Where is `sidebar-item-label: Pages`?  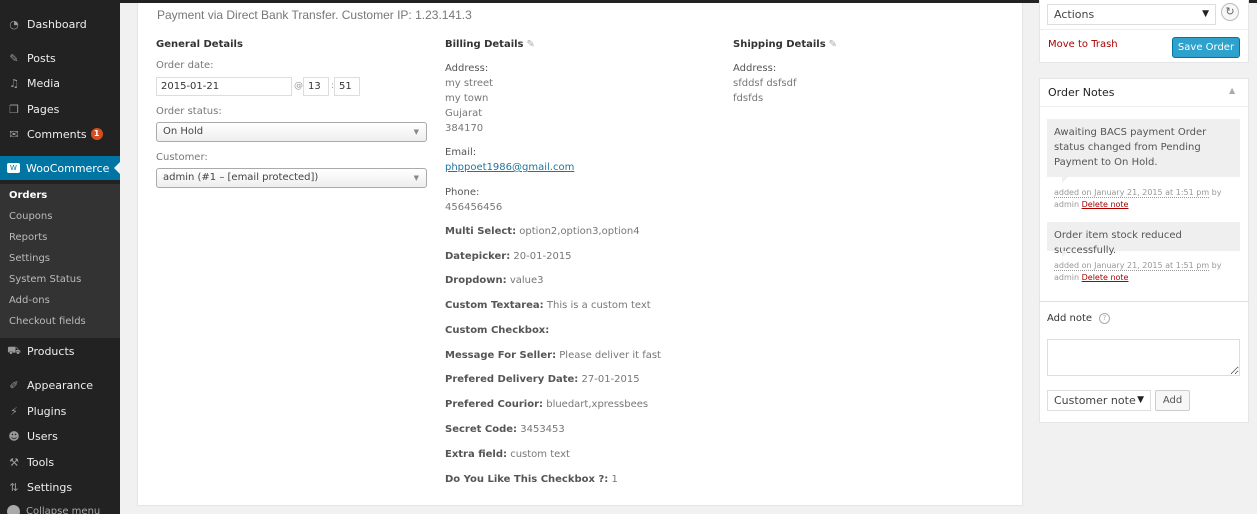 sidebar-item-label: Pages is located at coordinates (43, 109).